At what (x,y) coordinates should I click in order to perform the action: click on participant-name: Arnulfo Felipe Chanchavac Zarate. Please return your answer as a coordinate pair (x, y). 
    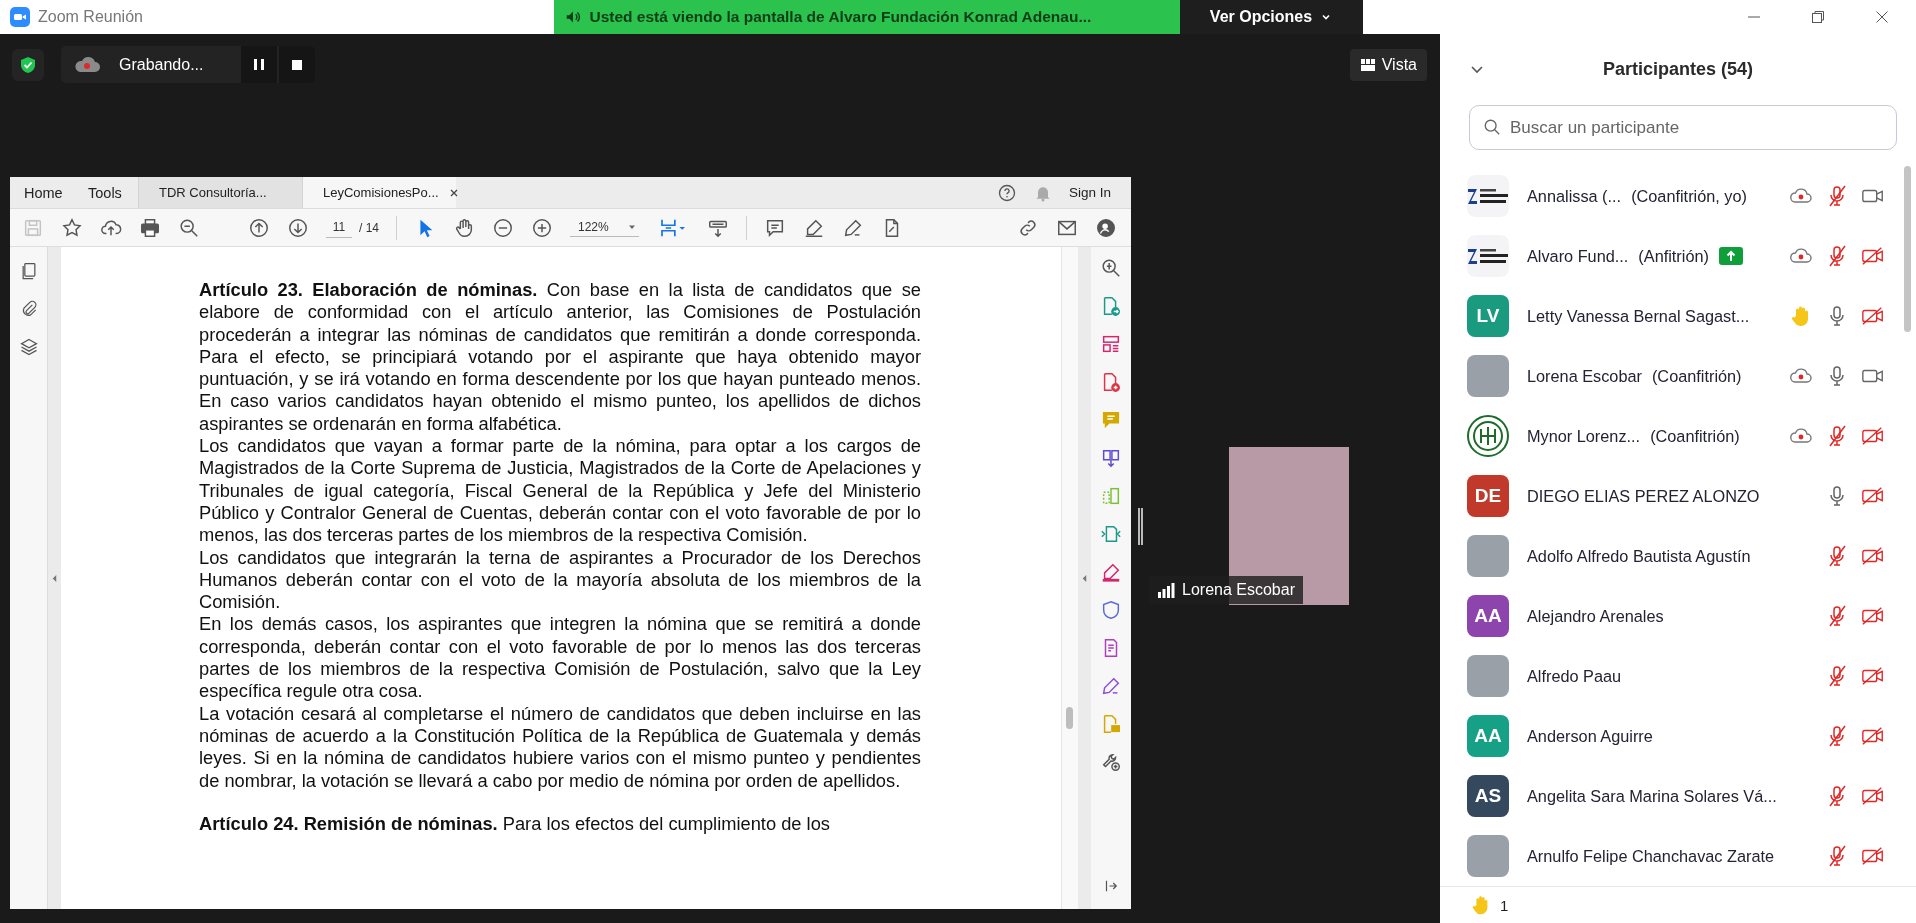
    Looking at the image, I should click on (1651, 856).